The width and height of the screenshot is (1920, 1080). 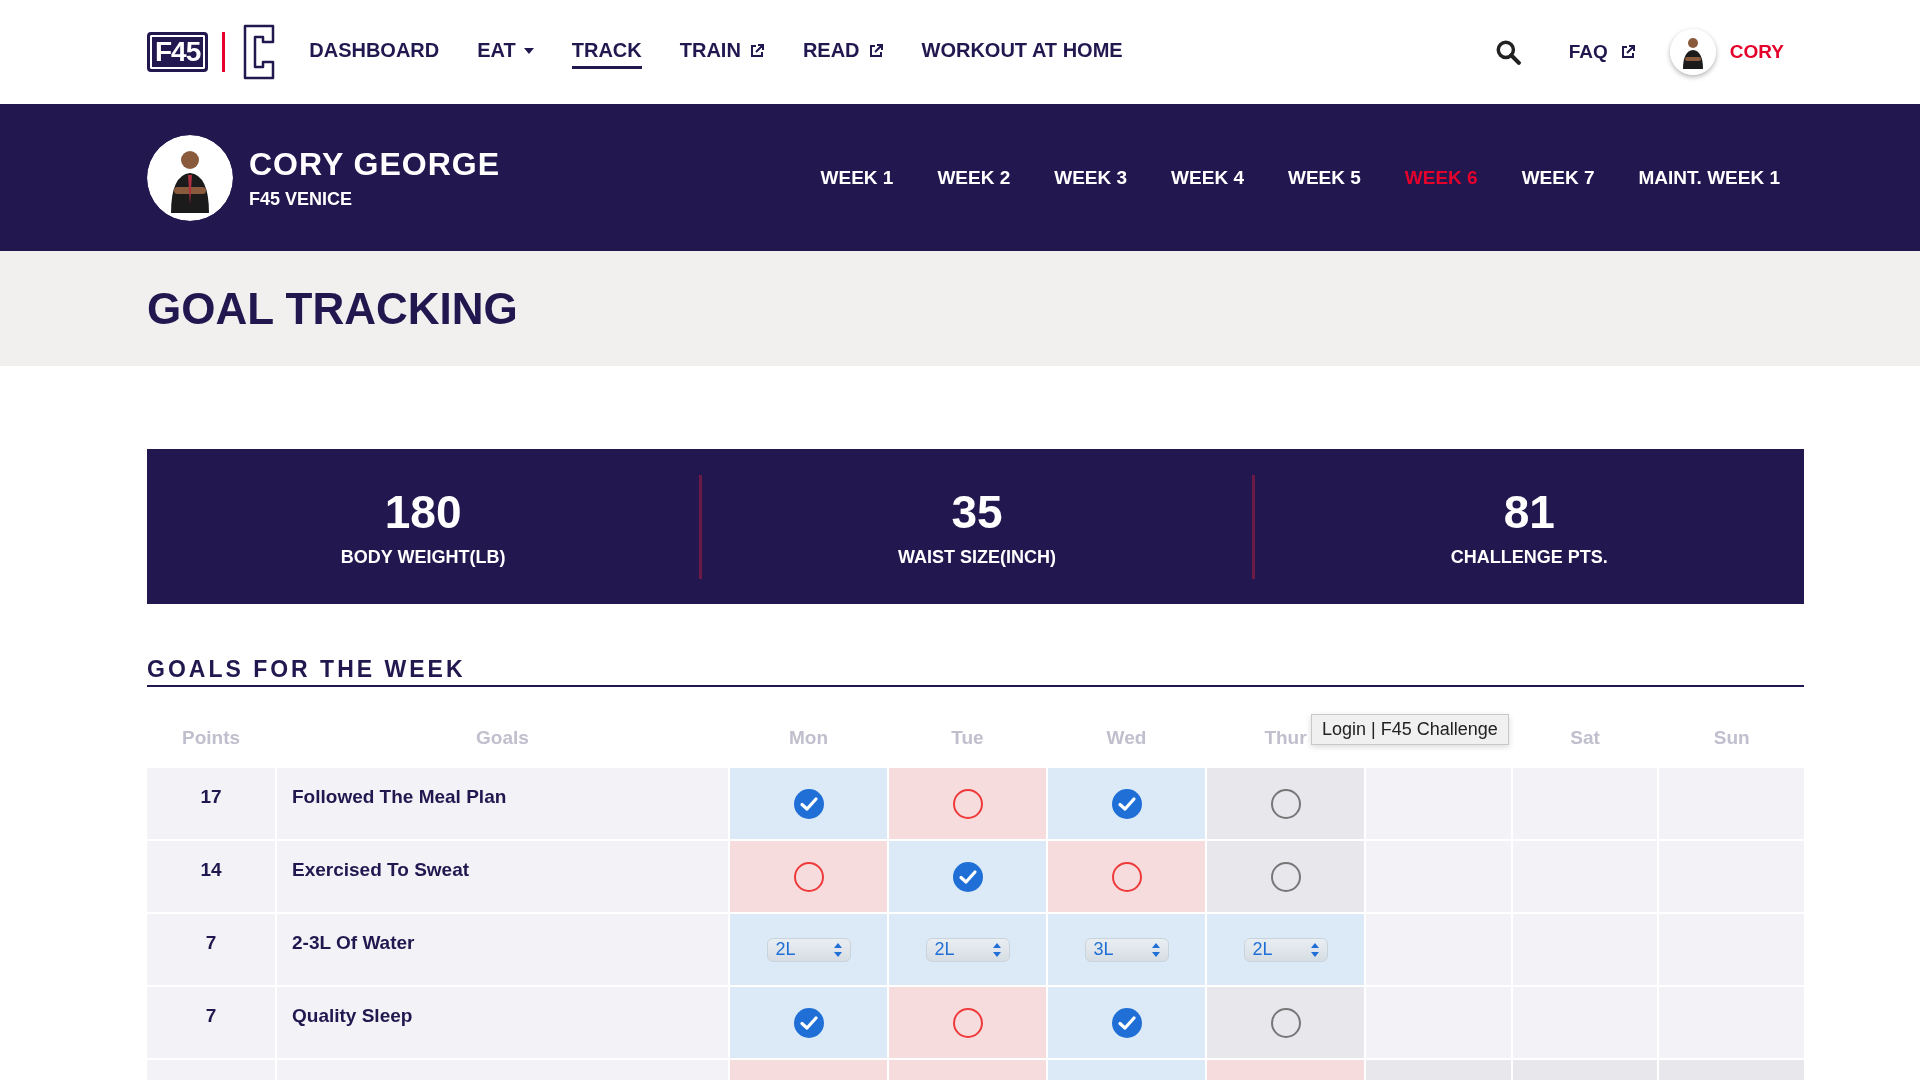 What do you see at coordinates (1731, 737) in the screenshot?
I see `column-header: Sun` at bounding box center [1731, 737].